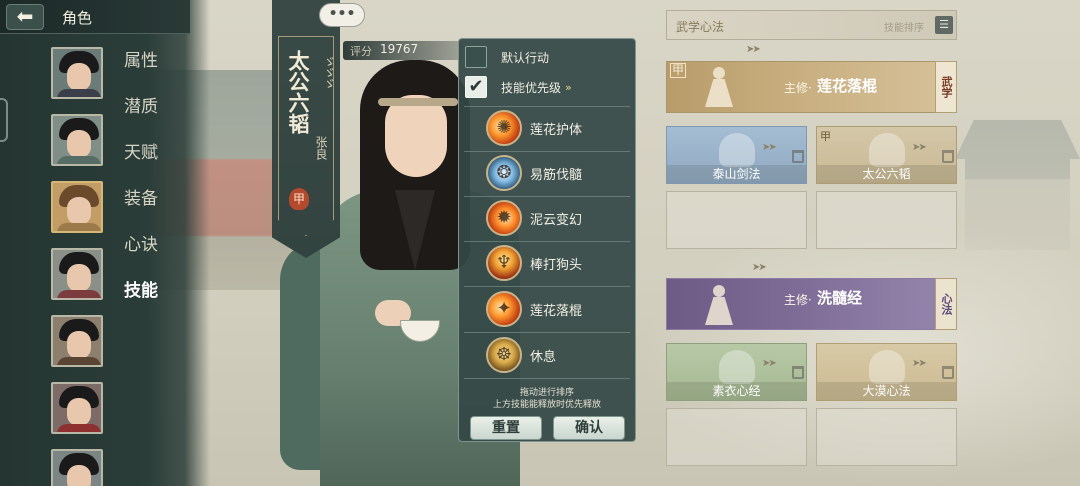 Image resolution: width=1080 pixels, height=486 pixels. Describe the element at coordinates (504, 218) in the screenshot. I see `flame-swirl-icon: ✹` at that location.